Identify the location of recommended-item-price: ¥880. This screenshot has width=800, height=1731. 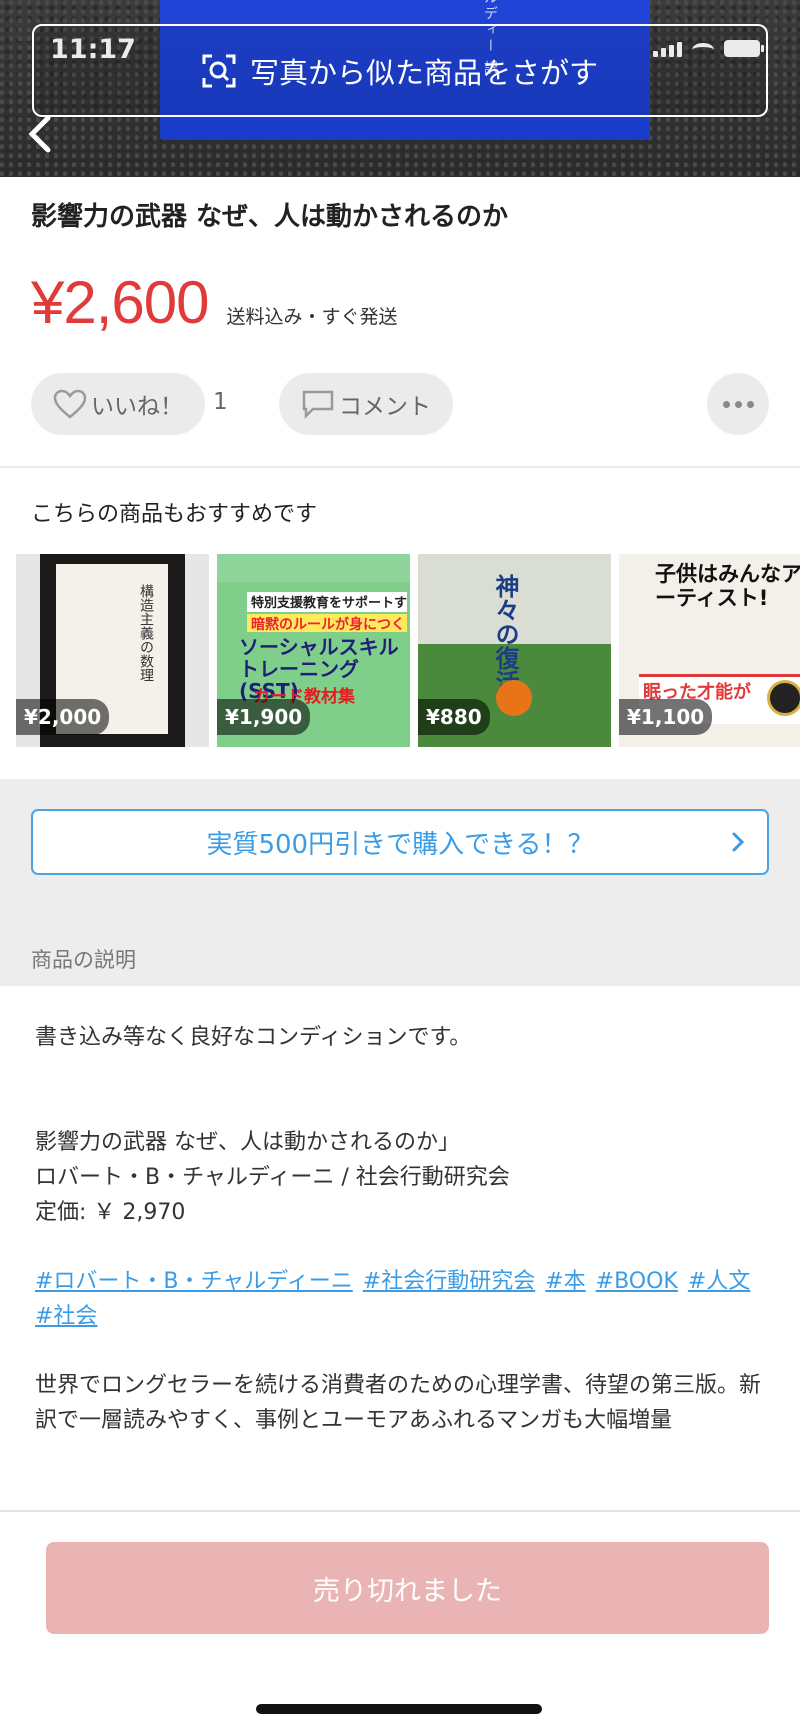
(454, 717).